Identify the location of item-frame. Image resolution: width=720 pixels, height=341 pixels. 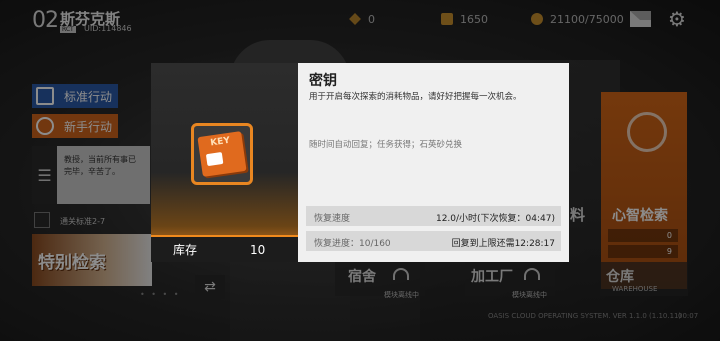
(222, 154).